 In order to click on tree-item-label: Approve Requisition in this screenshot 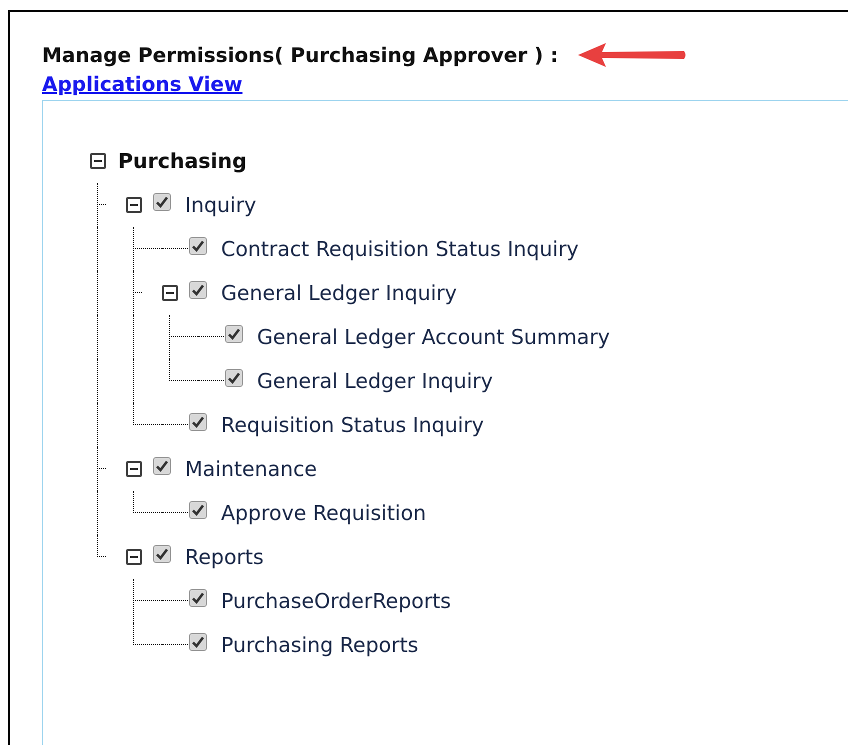, I will do `click(323, 513)`.